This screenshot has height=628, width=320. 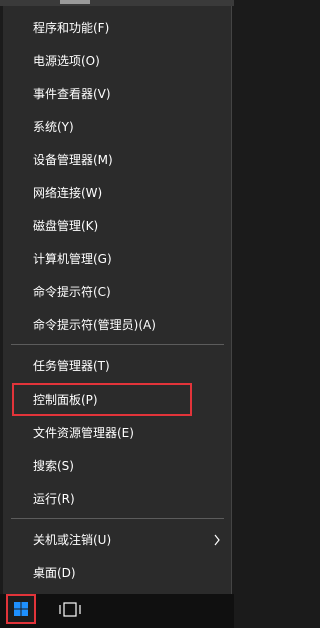 What do you see at coordinates (117, 573) in the screenshot?
I see `menu-item-desktop: 桌面(D)` at bounding box center [117, 573].